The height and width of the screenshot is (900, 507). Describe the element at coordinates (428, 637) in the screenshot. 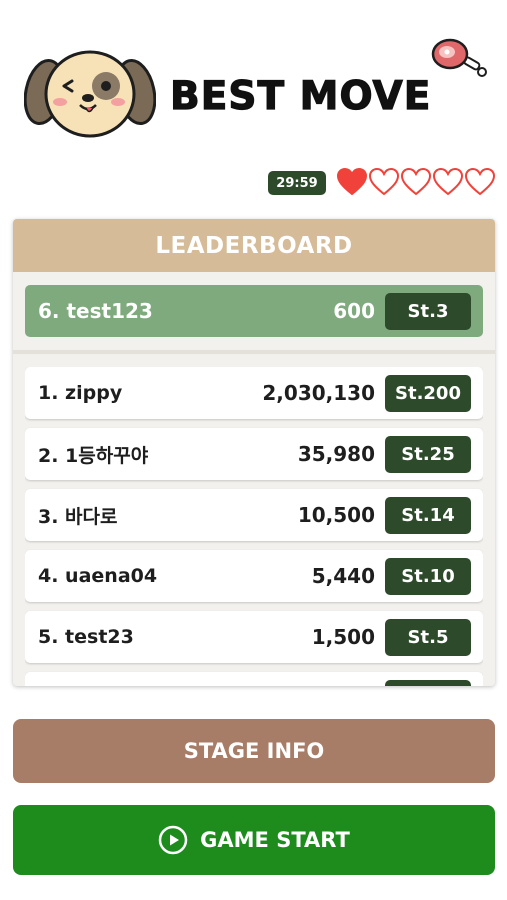

I see `rank-stage-badge: St.5` at that location.